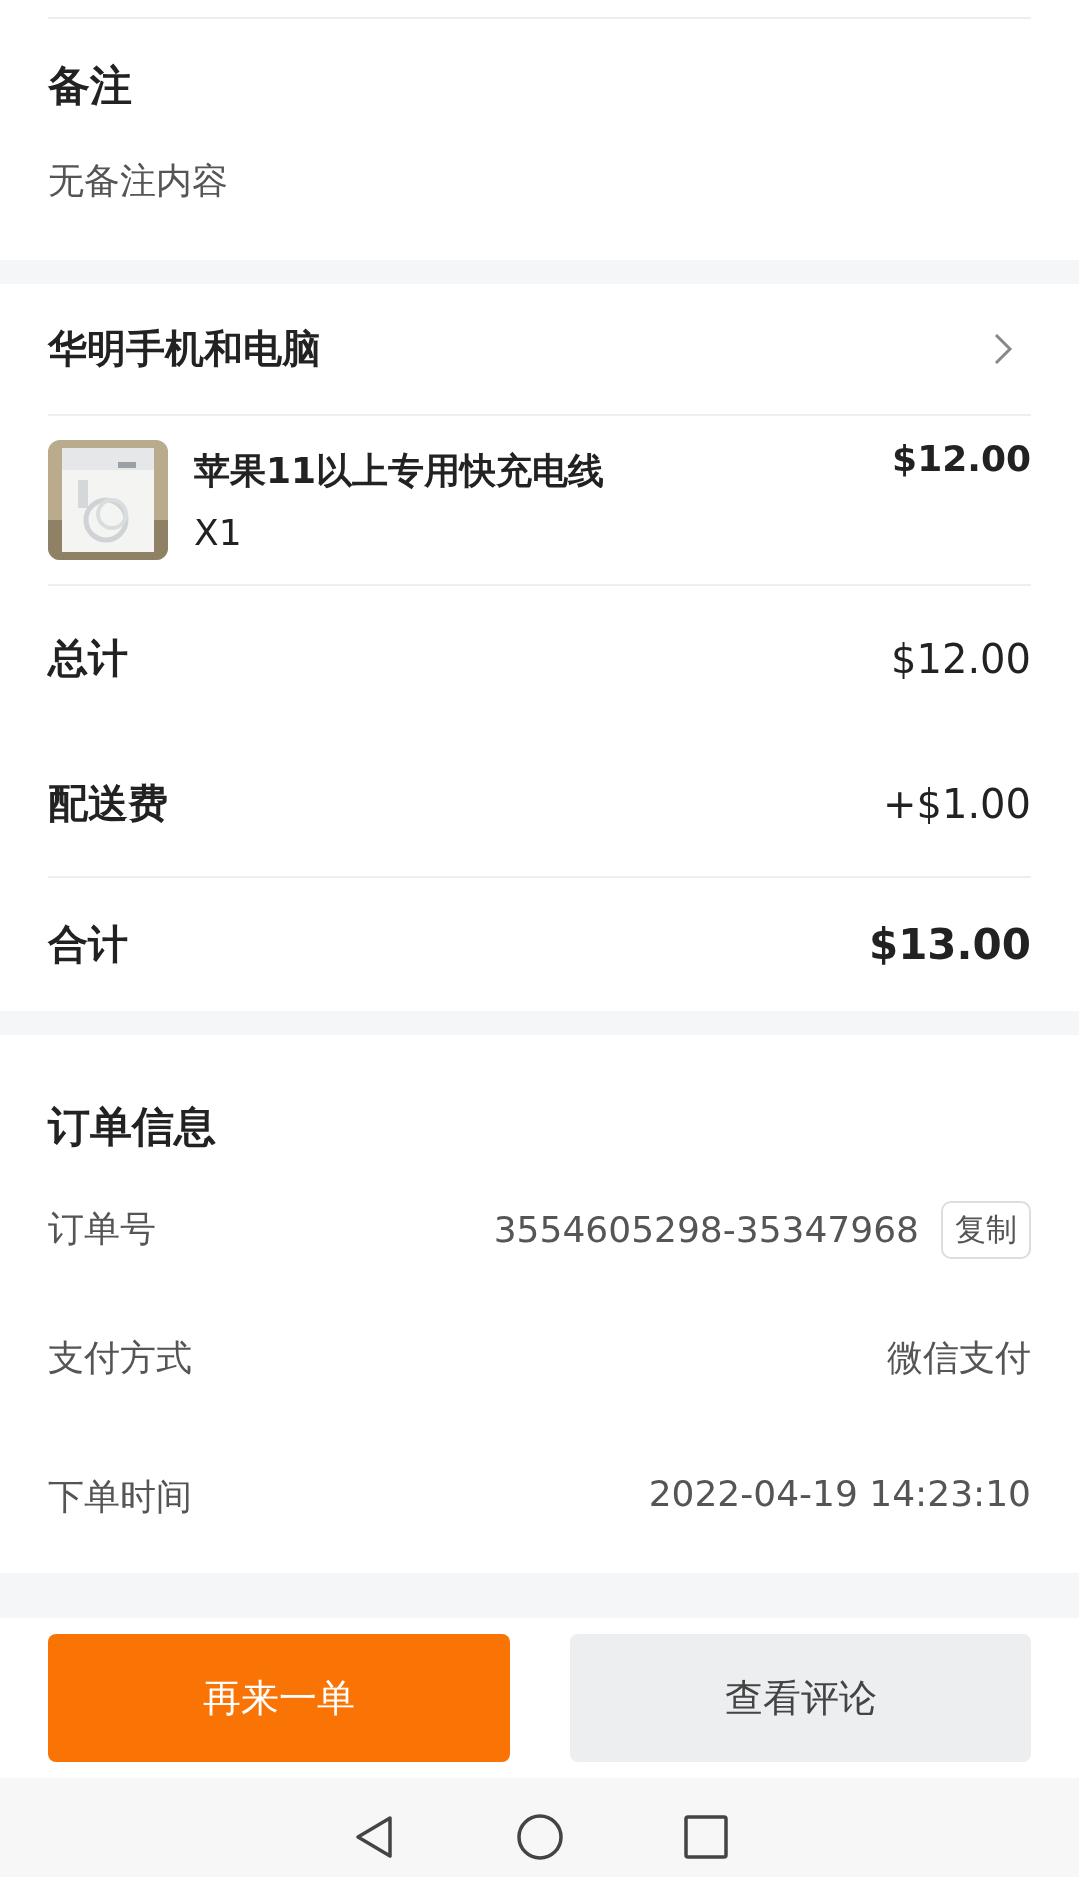 This screenshot has width=1079, height=1877. I want to click on shop-name: 华明手机和电脑, so click(184, 349).